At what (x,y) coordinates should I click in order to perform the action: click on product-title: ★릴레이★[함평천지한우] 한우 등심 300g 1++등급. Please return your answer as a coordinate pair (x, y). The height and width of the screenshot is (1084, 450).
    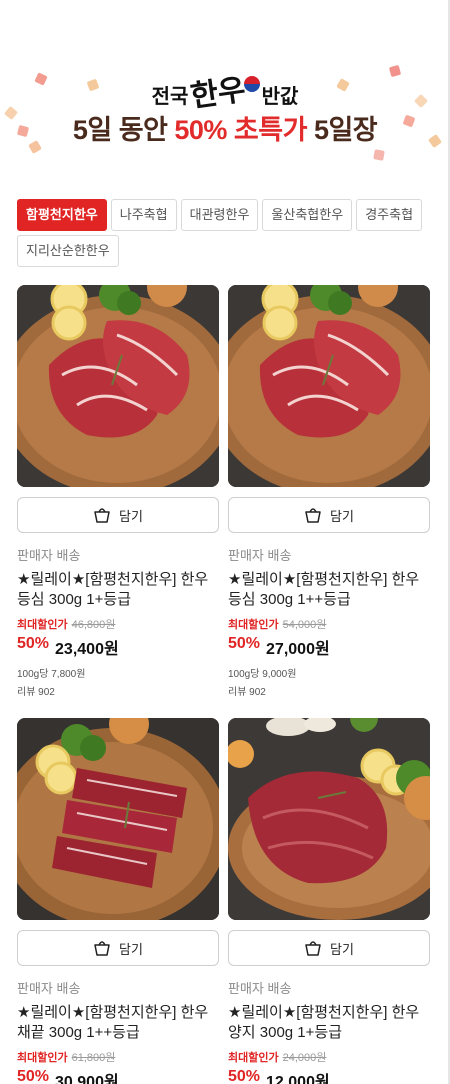
    Looking at the image, I should click on (329, 590).